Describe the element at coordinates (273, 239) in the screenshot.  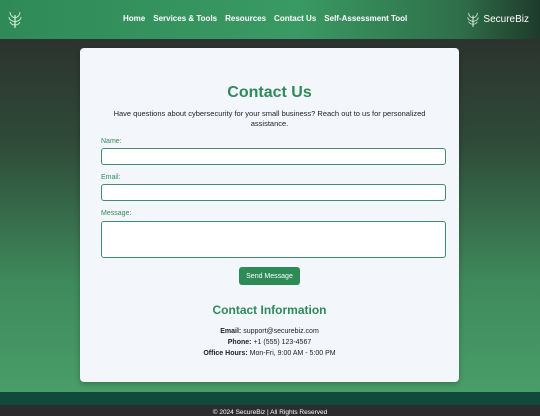
I see `message-textarea` at that location.